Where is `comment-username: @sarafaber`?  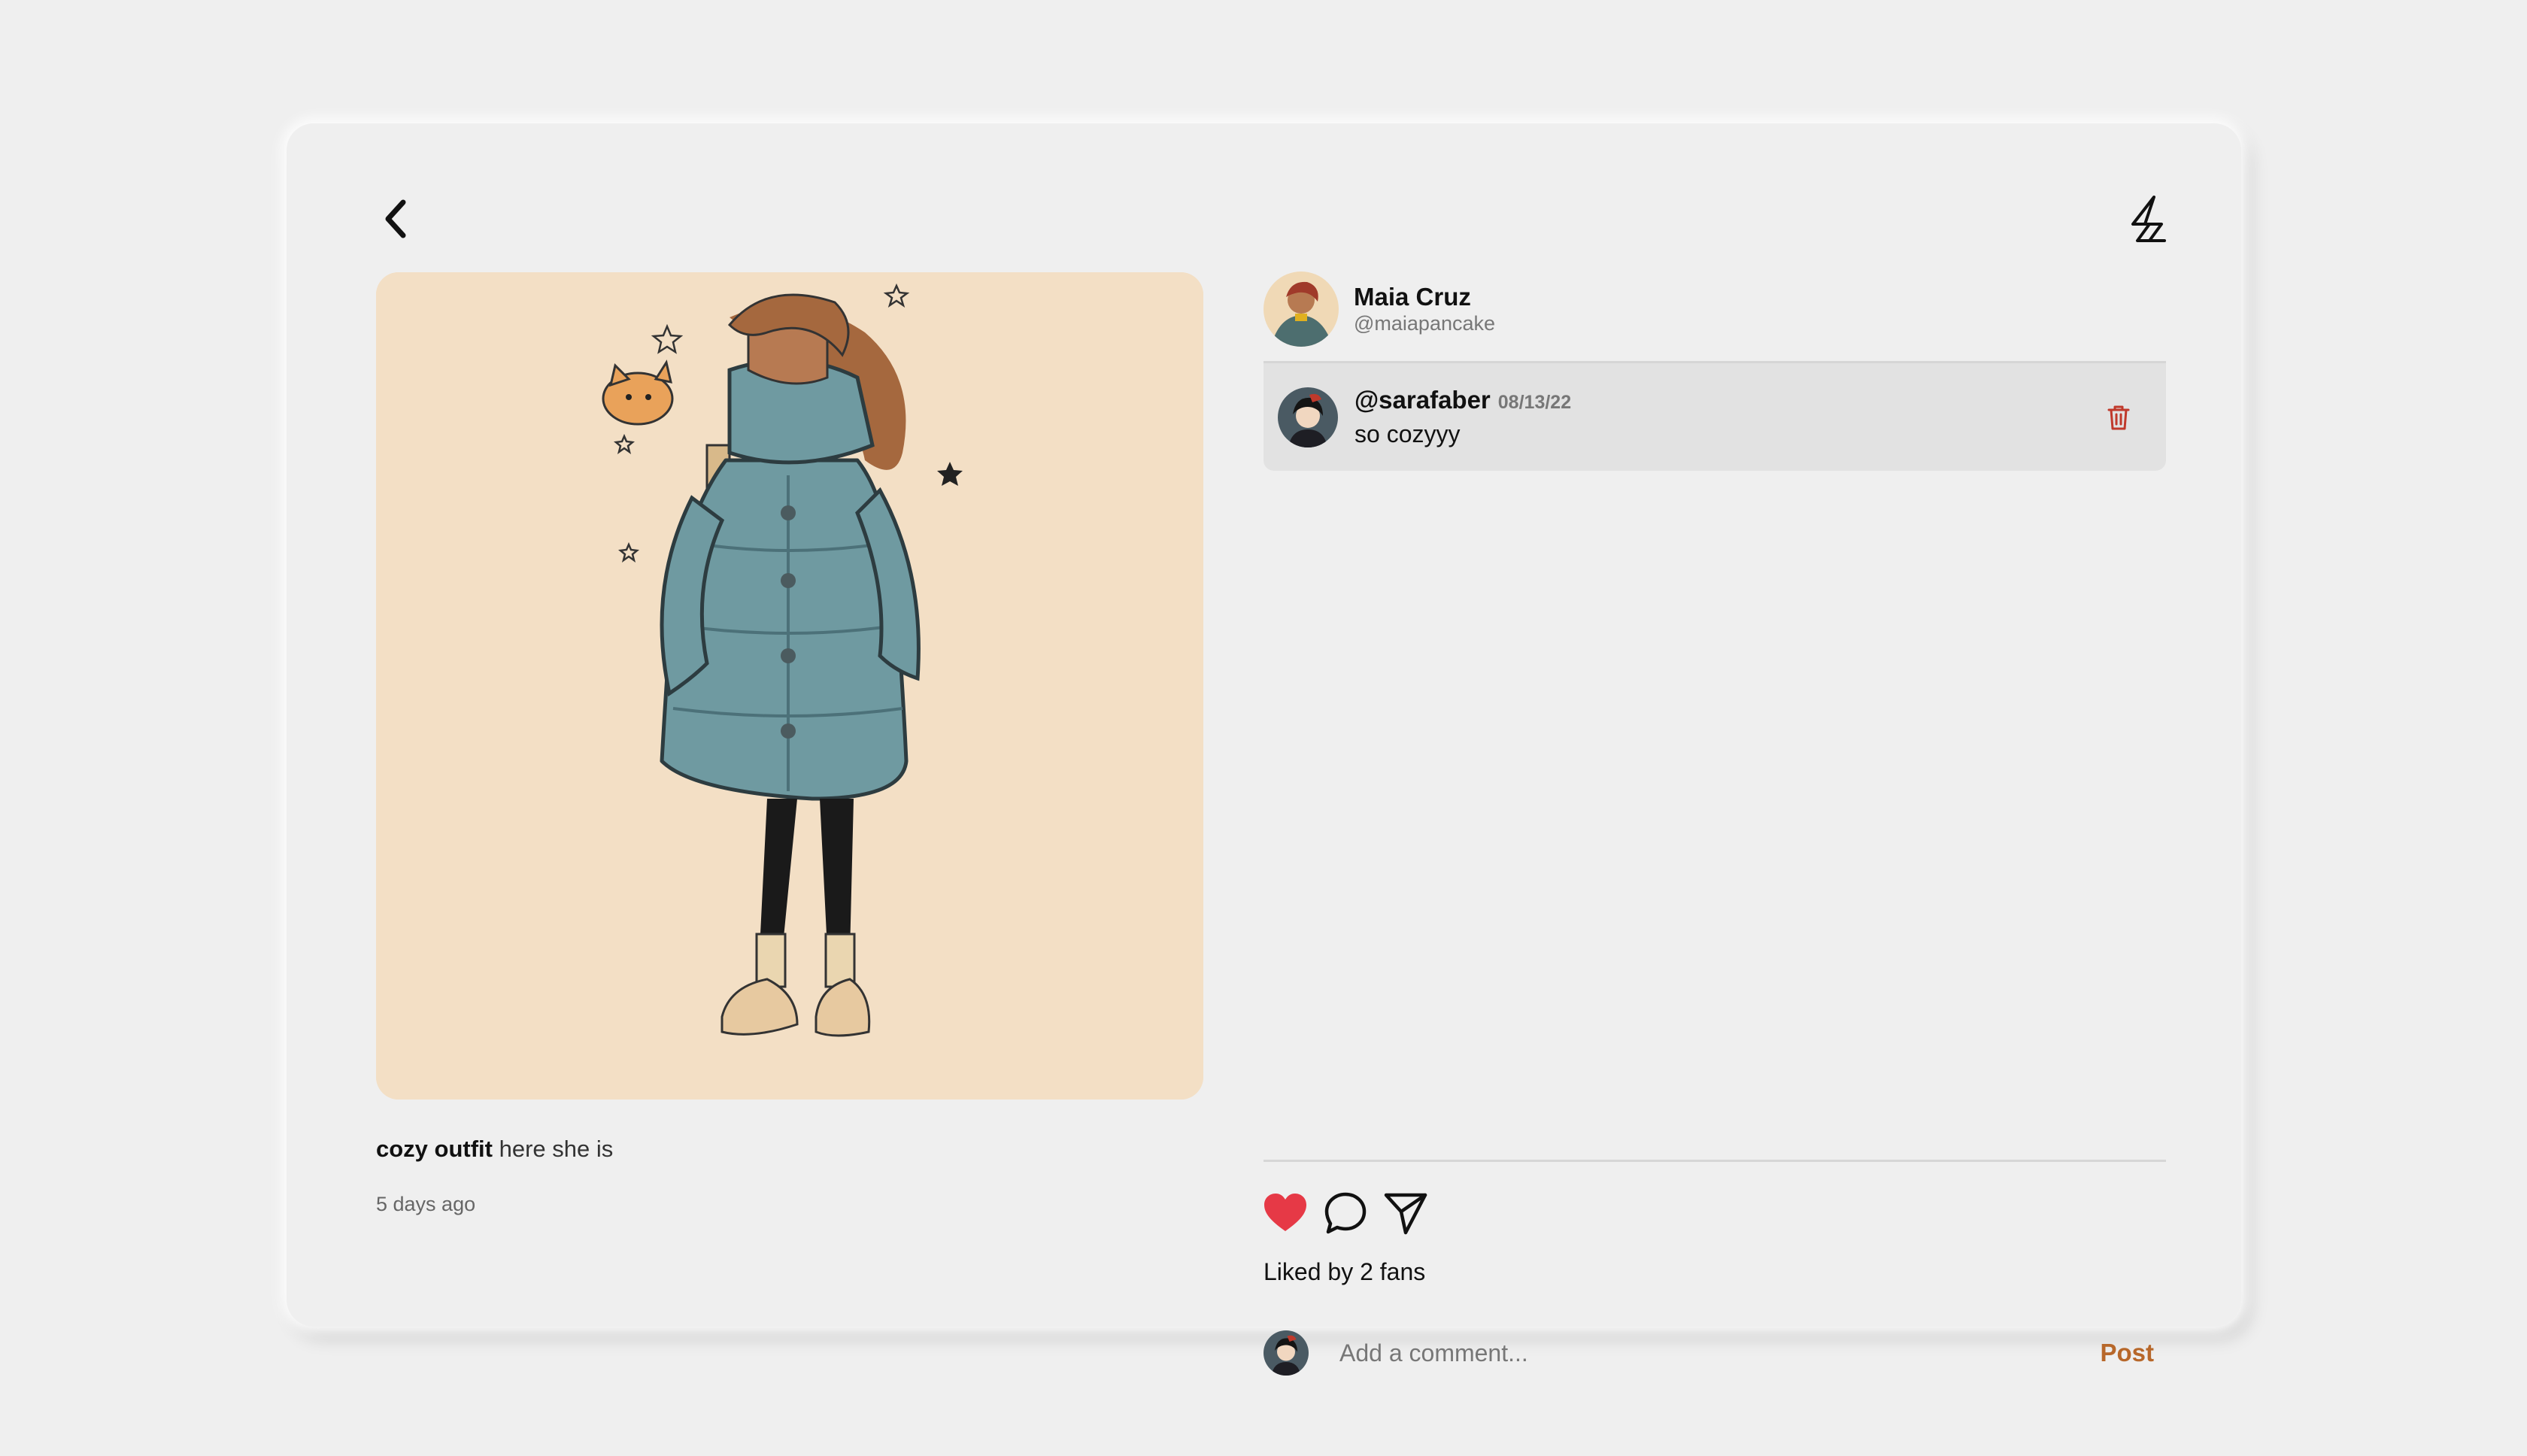
comment-username: @sarafaber is located at coordinates (1423, 400).